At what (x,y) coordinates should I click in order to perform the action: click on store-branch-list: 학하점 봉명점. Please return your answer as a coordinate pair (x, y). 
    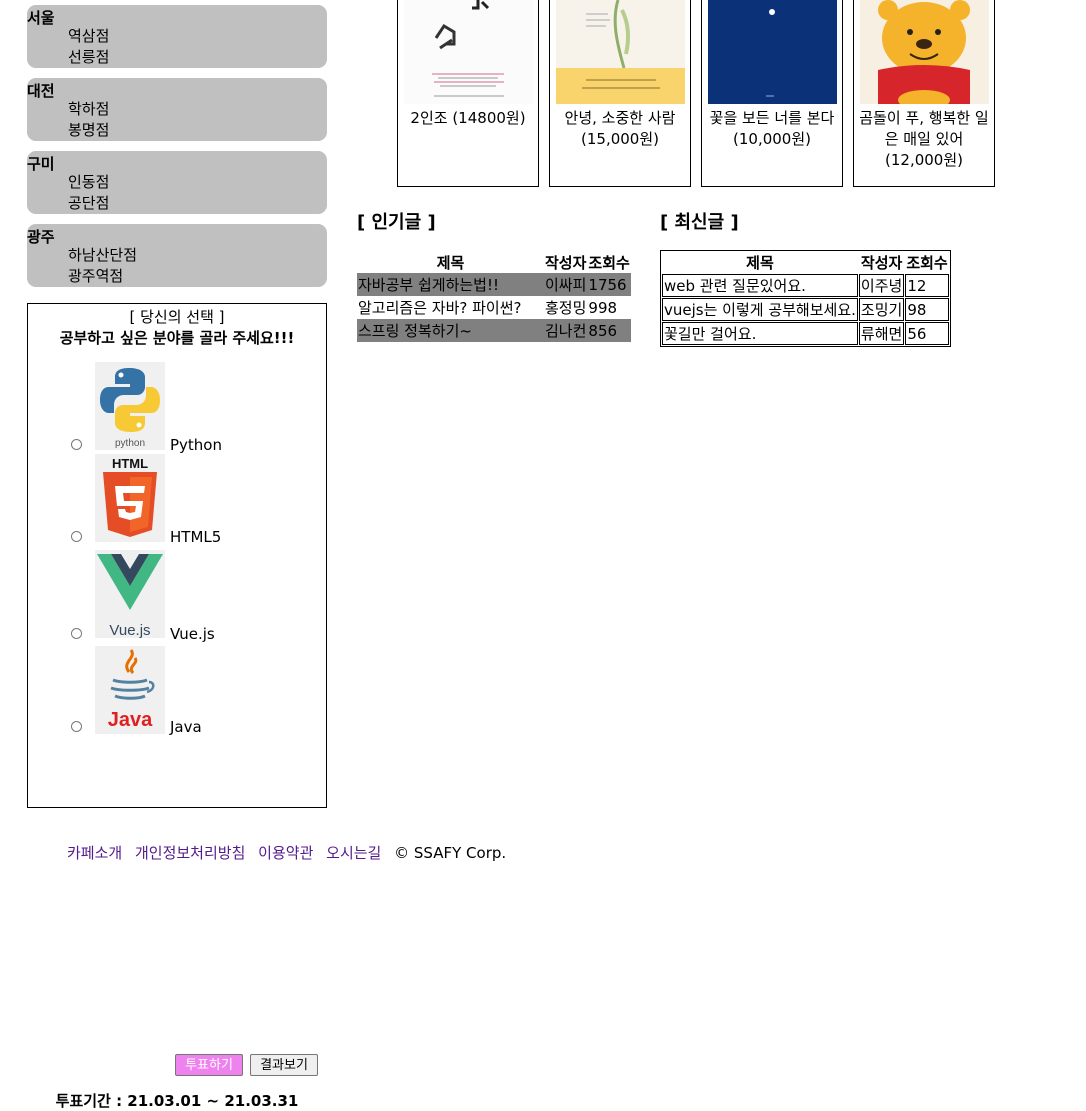
    Looking at the image, I should click on (88, 120).